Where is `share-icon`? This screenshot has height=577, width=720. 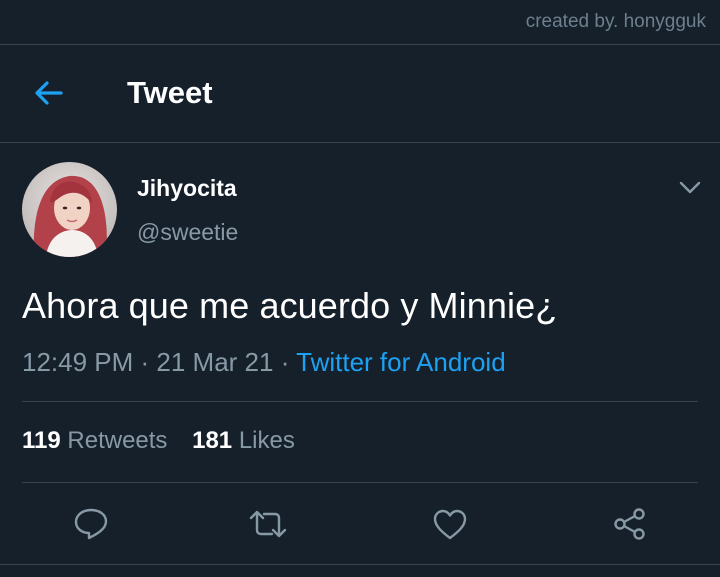 share-icon is located at coordinates (629, 524).